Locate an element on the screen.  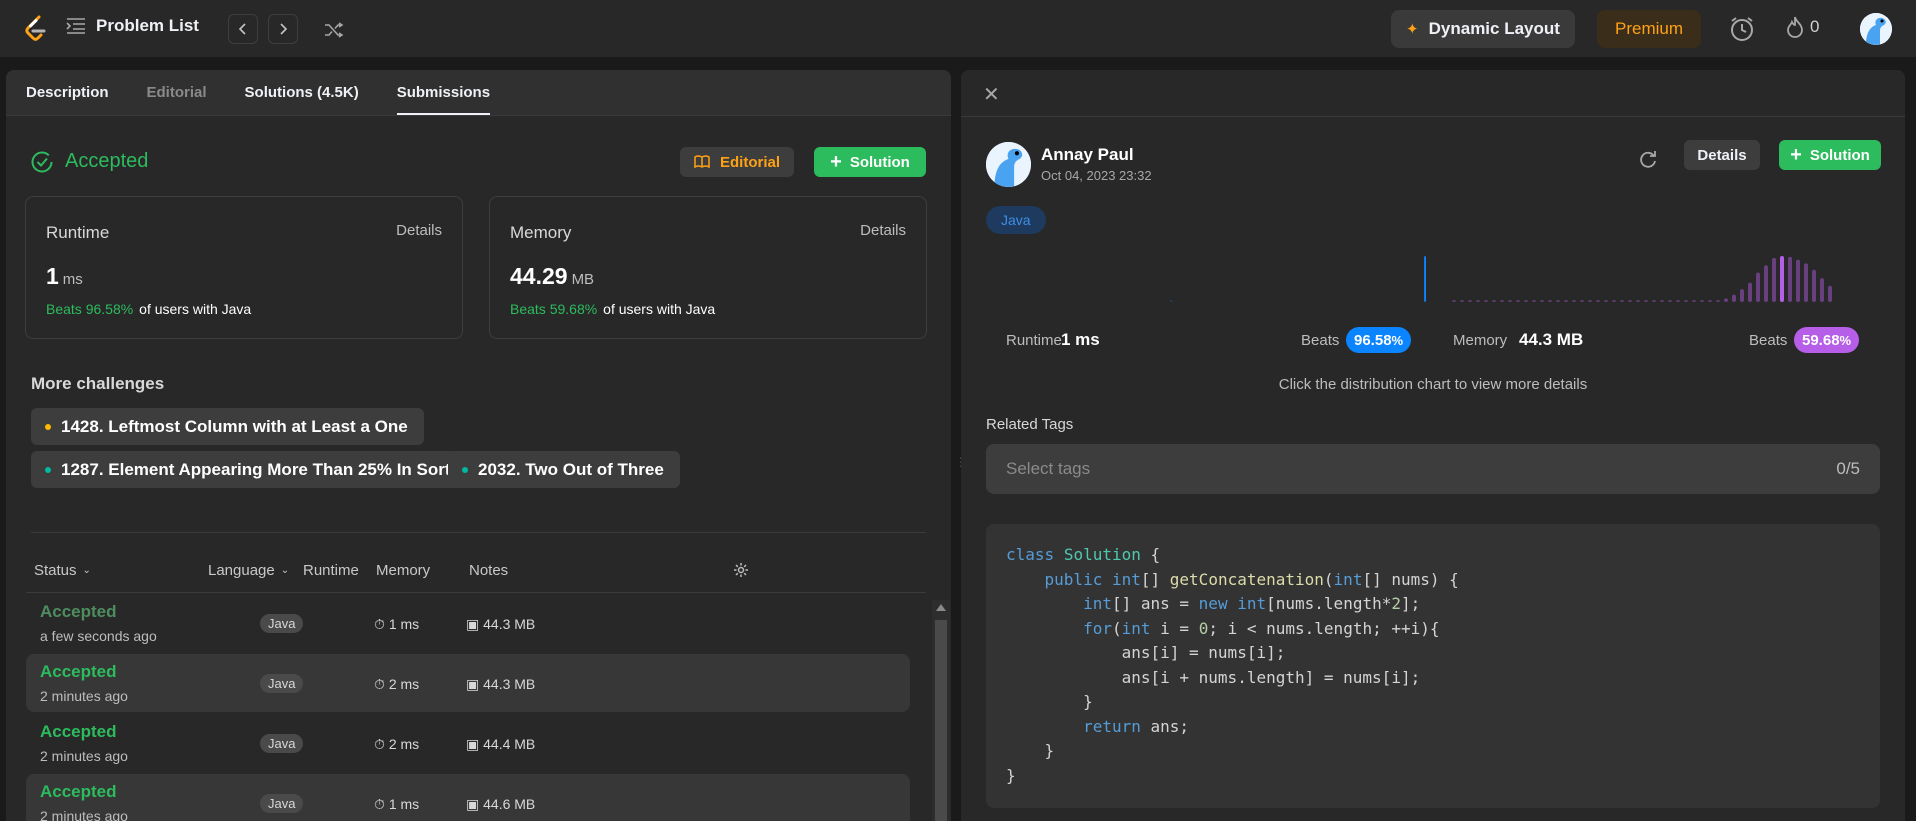
problem-list-button: Problem List is located at coordinates (132, 26).